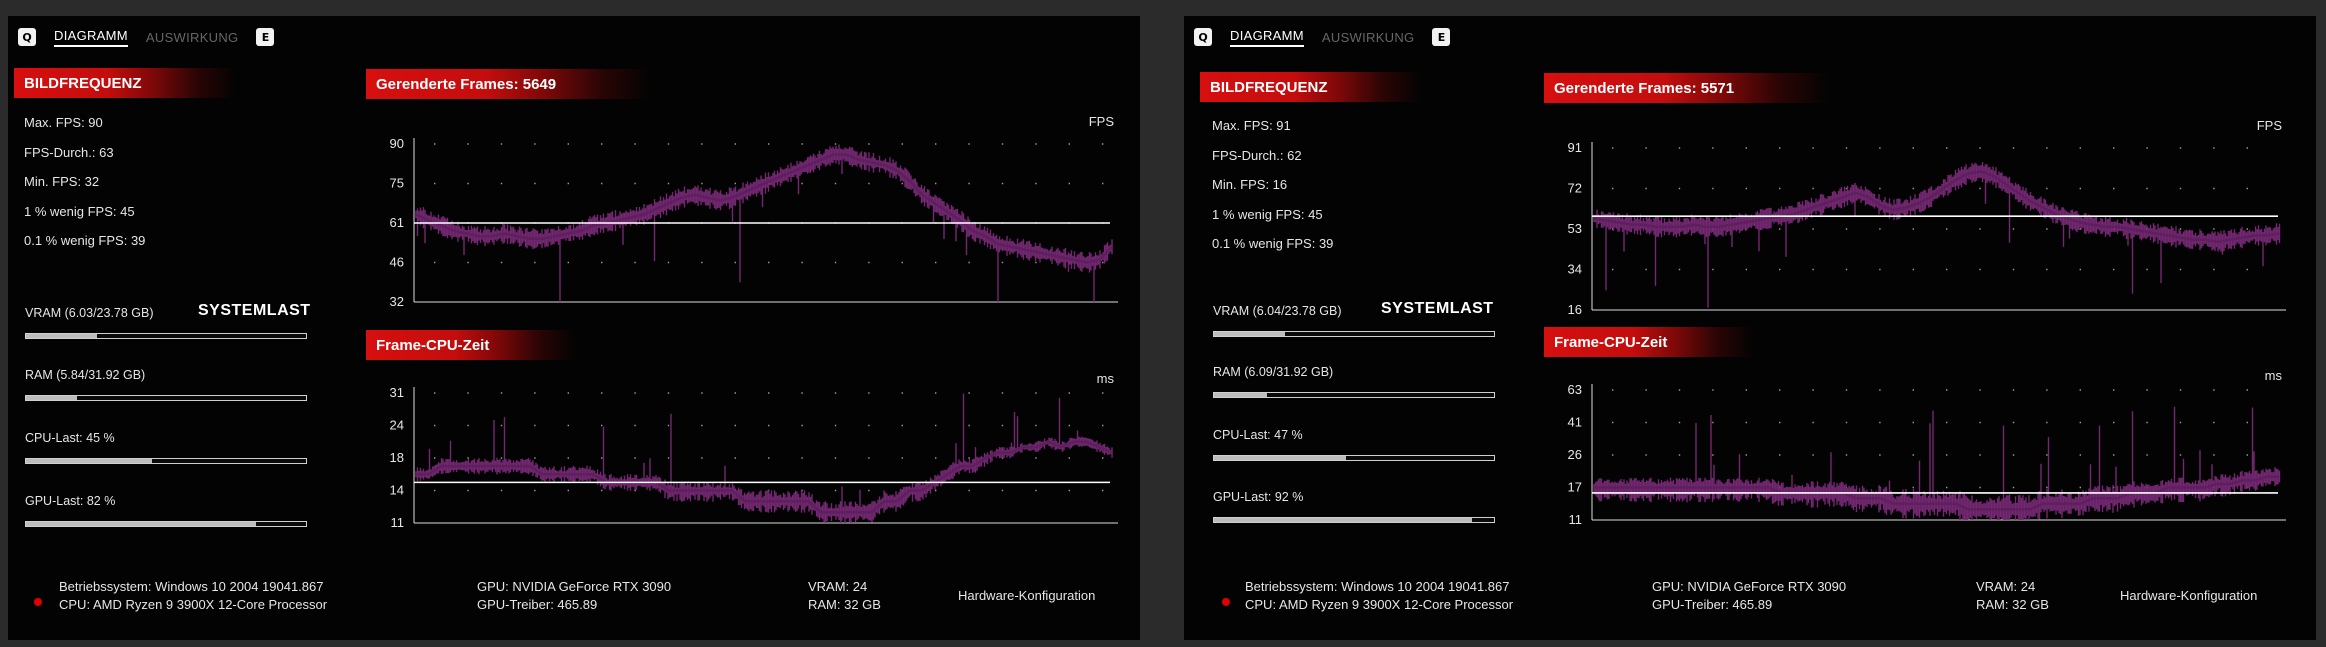  What do you see at coordinates (397, 143) in the screenshot?
I see `y-tick-label: 90` at bounding box center [397, 143].